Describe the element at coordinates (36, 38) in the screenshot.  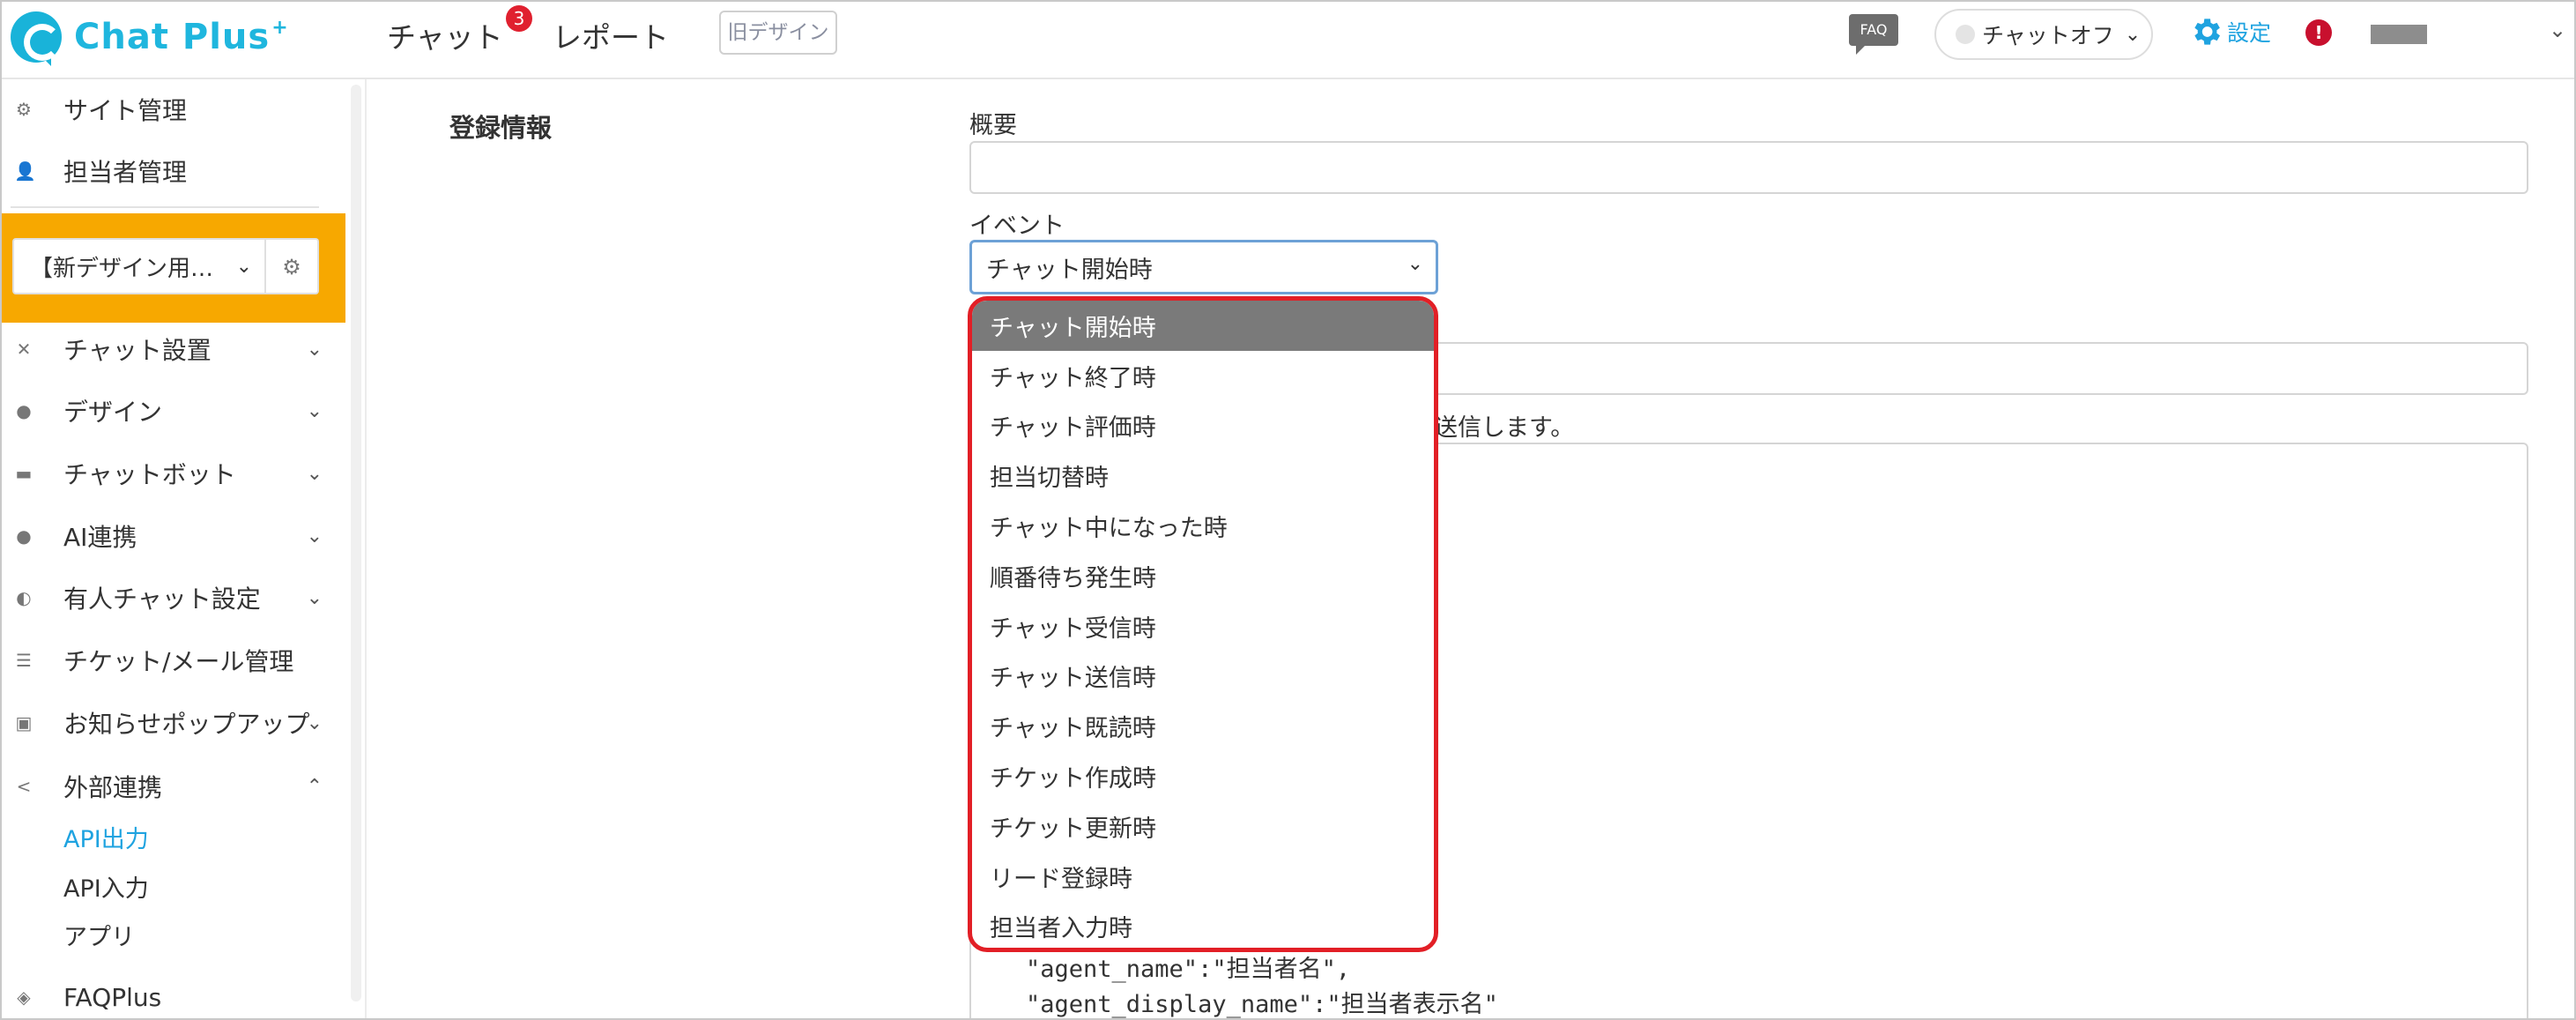
I see `logo-icon` at that location.